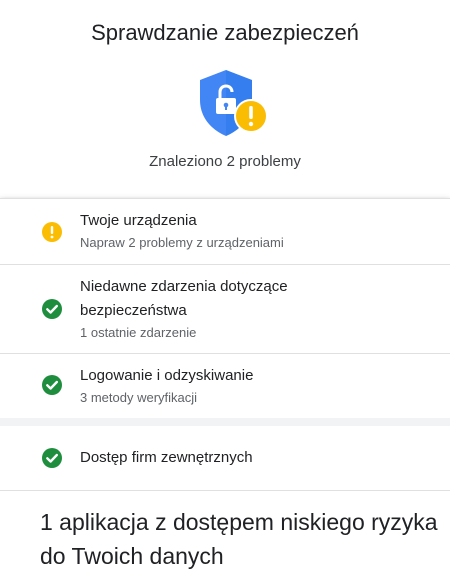 The height and width of the screenshot is (573, 450). Describe the element at coordinates (182, 242) in the screenshot. I see `check-subtitle: Napraw 2 problemy z urządzeniami` at that location.